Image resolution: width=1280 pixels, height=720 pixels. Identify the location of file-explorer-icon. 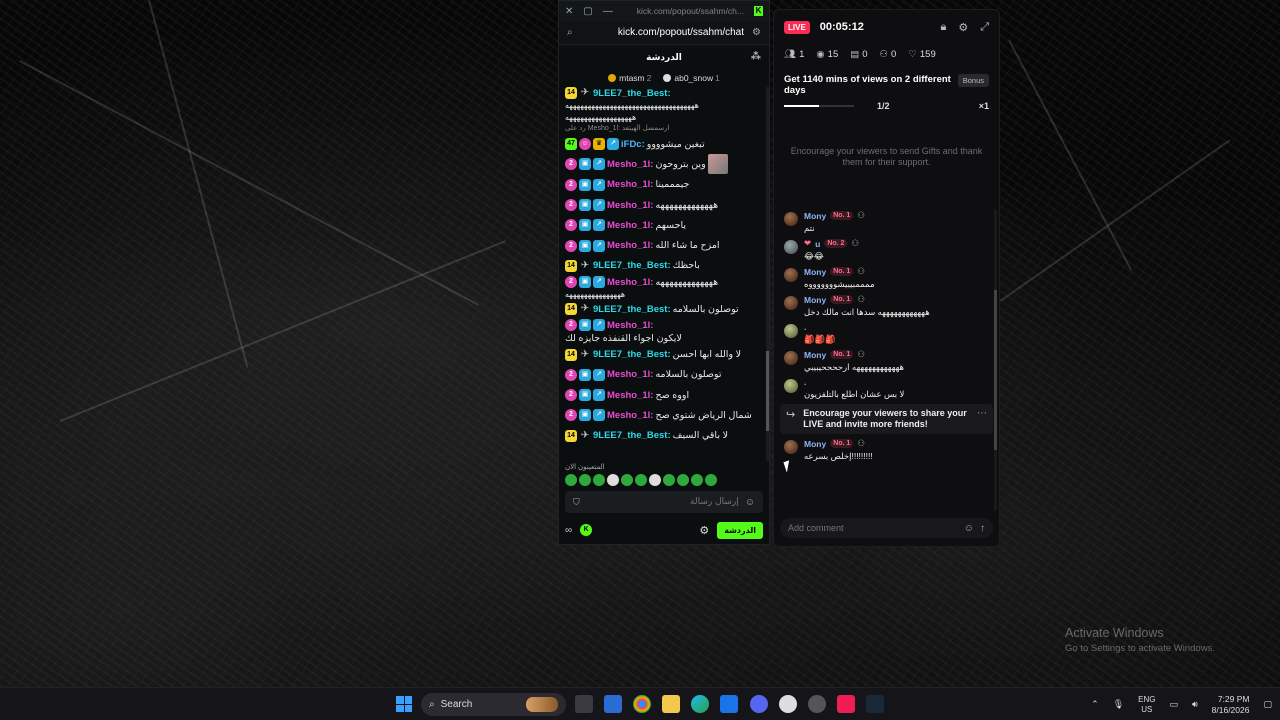
(671, 704).